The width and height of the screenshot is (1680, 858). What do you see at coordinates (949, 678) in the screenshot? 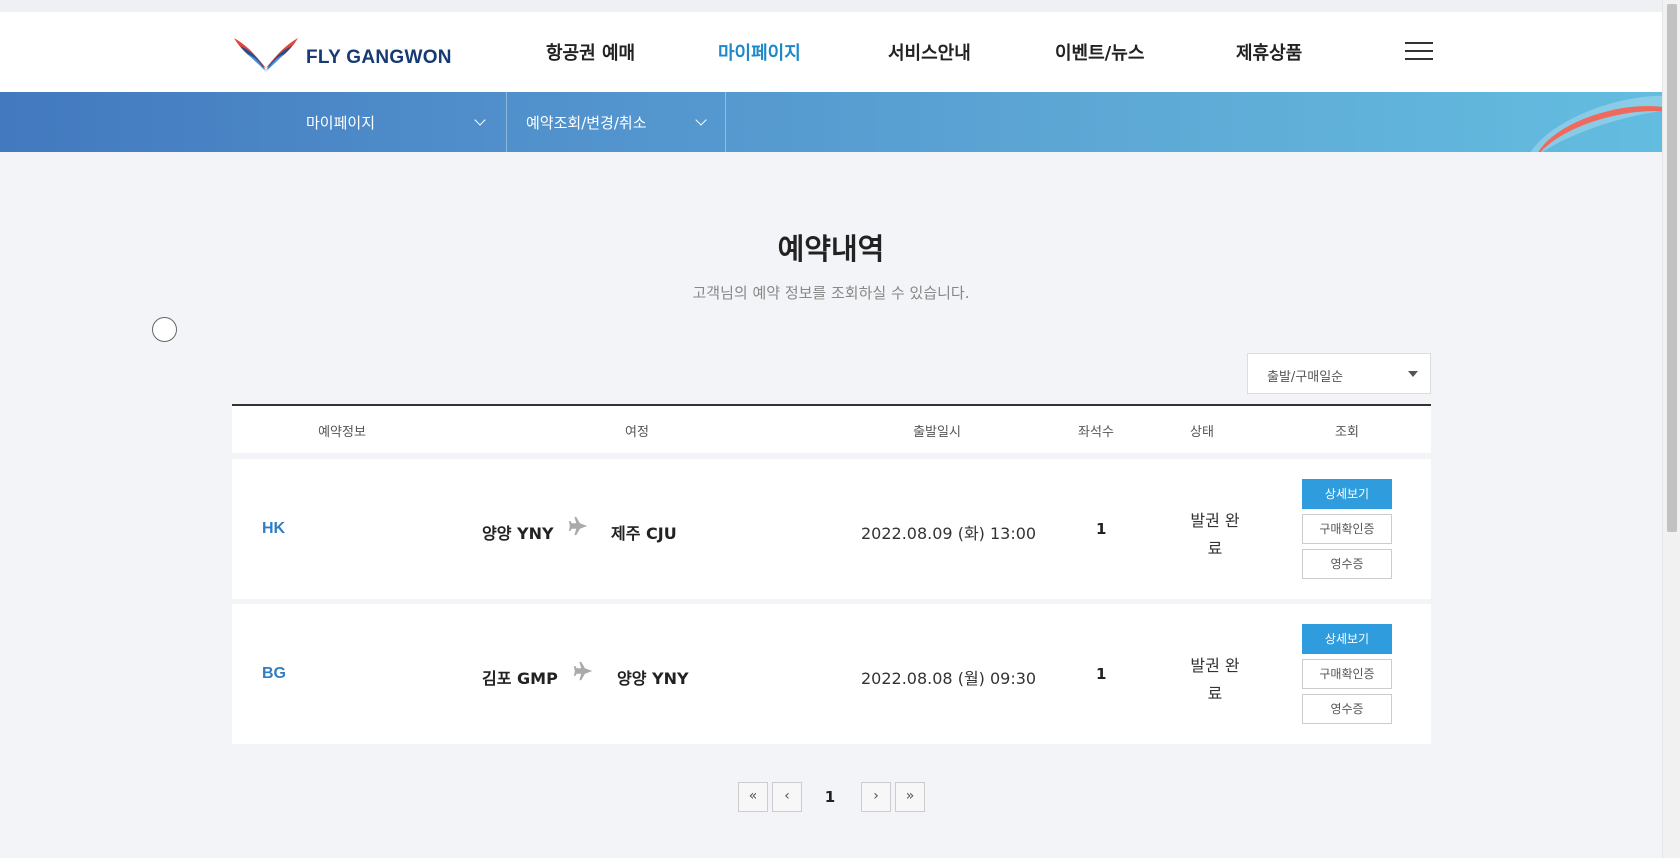
I see `departure-datetime: 2022.08.08 (월) 09:30` at bounding box center [949, 678].